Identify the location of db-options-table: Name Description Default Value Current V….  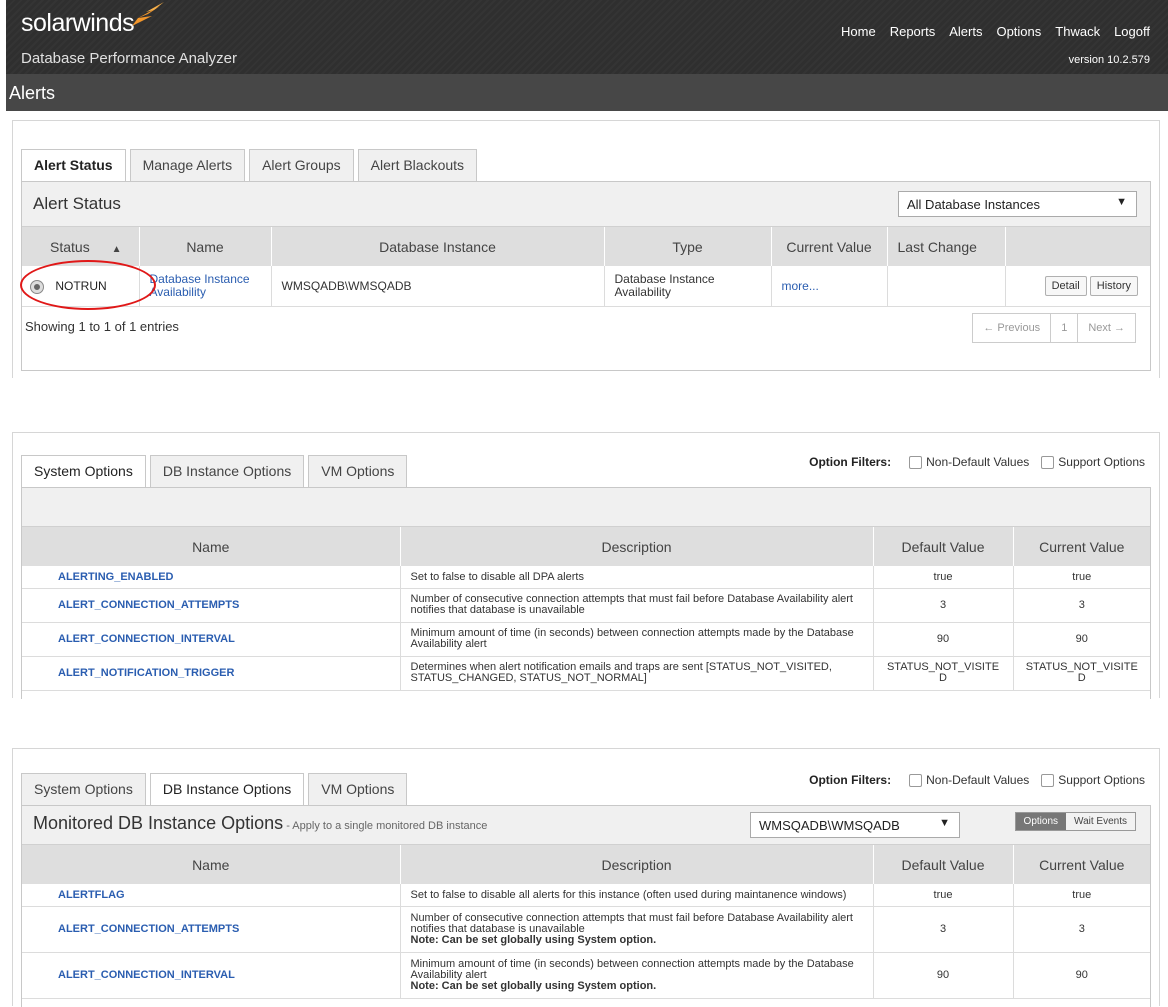
(586, 922).